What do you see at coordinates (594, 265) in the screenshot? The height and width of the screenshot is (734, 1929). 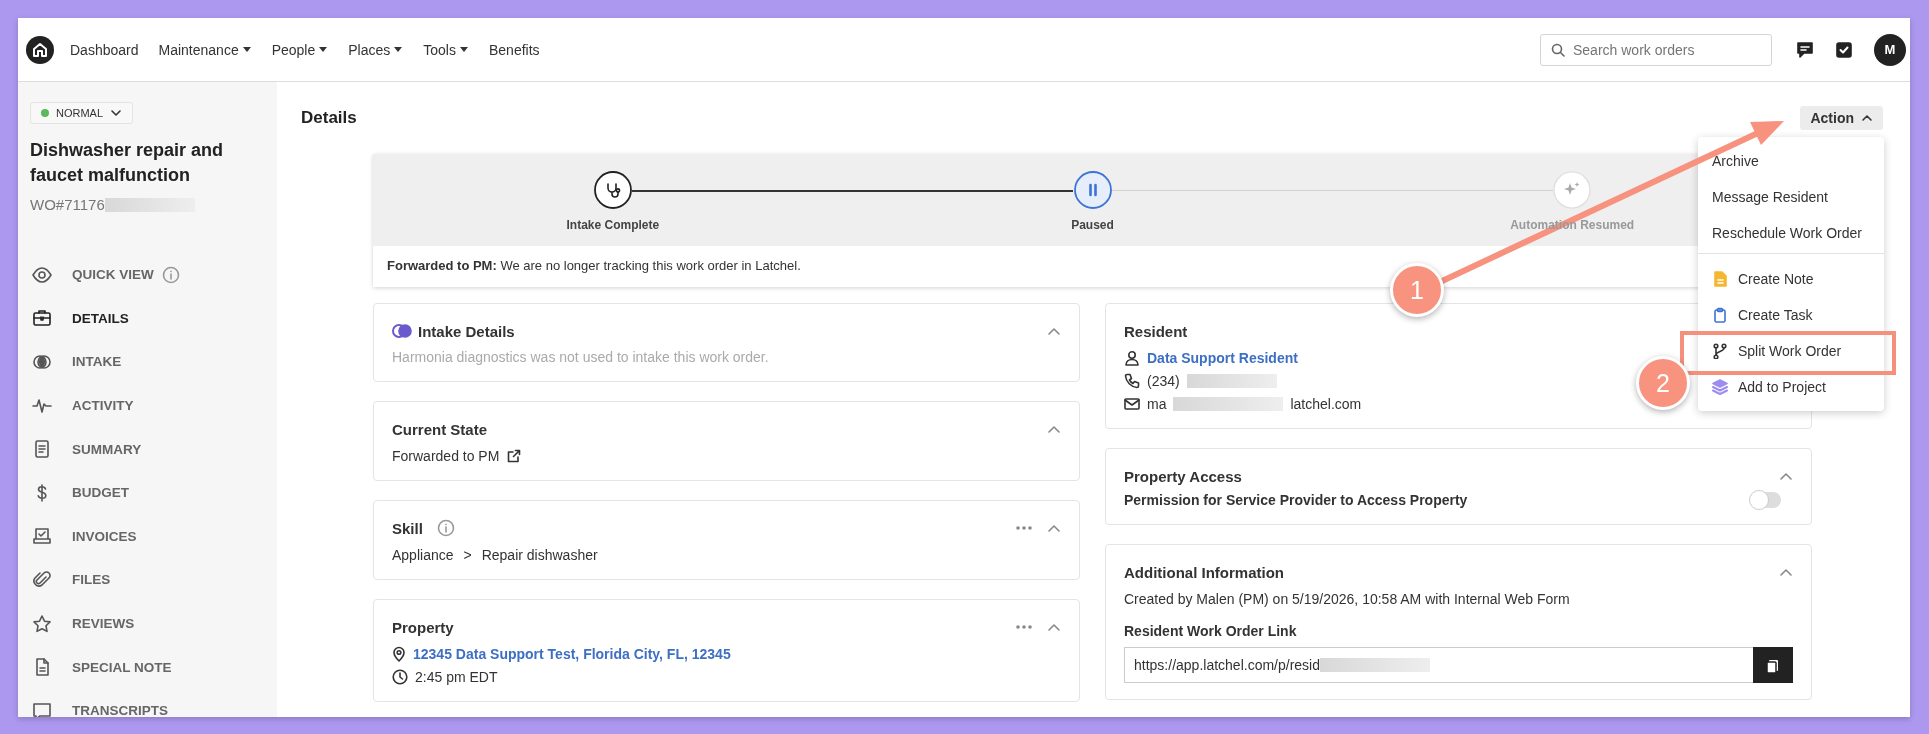 I see `status-message: Forwarded to PM: We are no longer tracking this work order in Latchel.` at bounding box center [594, 265].